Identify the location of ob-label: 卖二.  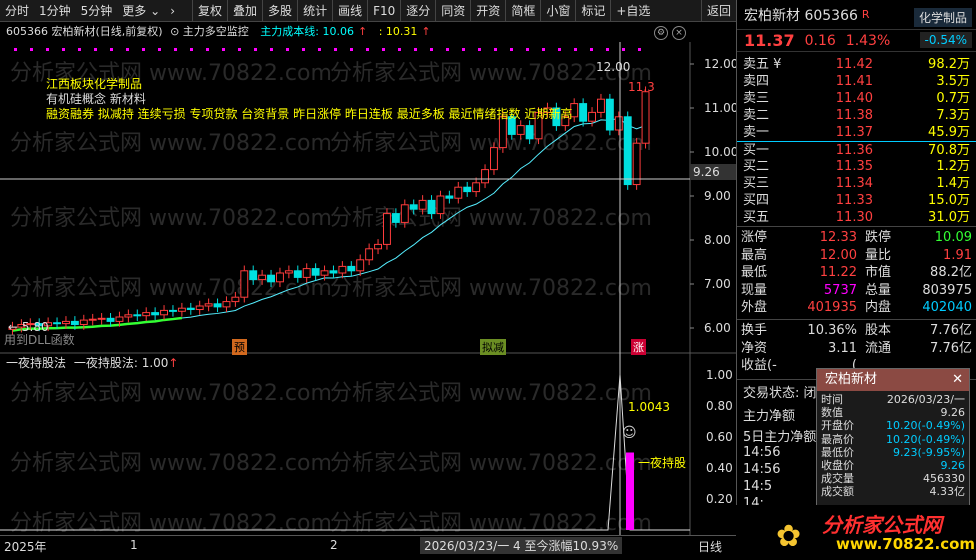
(756, 115).